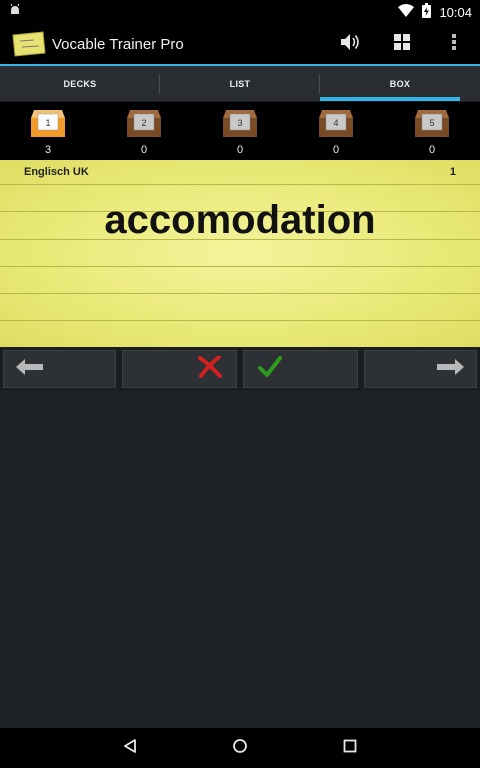  I want to click on nav-back-button, so click(130, 748).